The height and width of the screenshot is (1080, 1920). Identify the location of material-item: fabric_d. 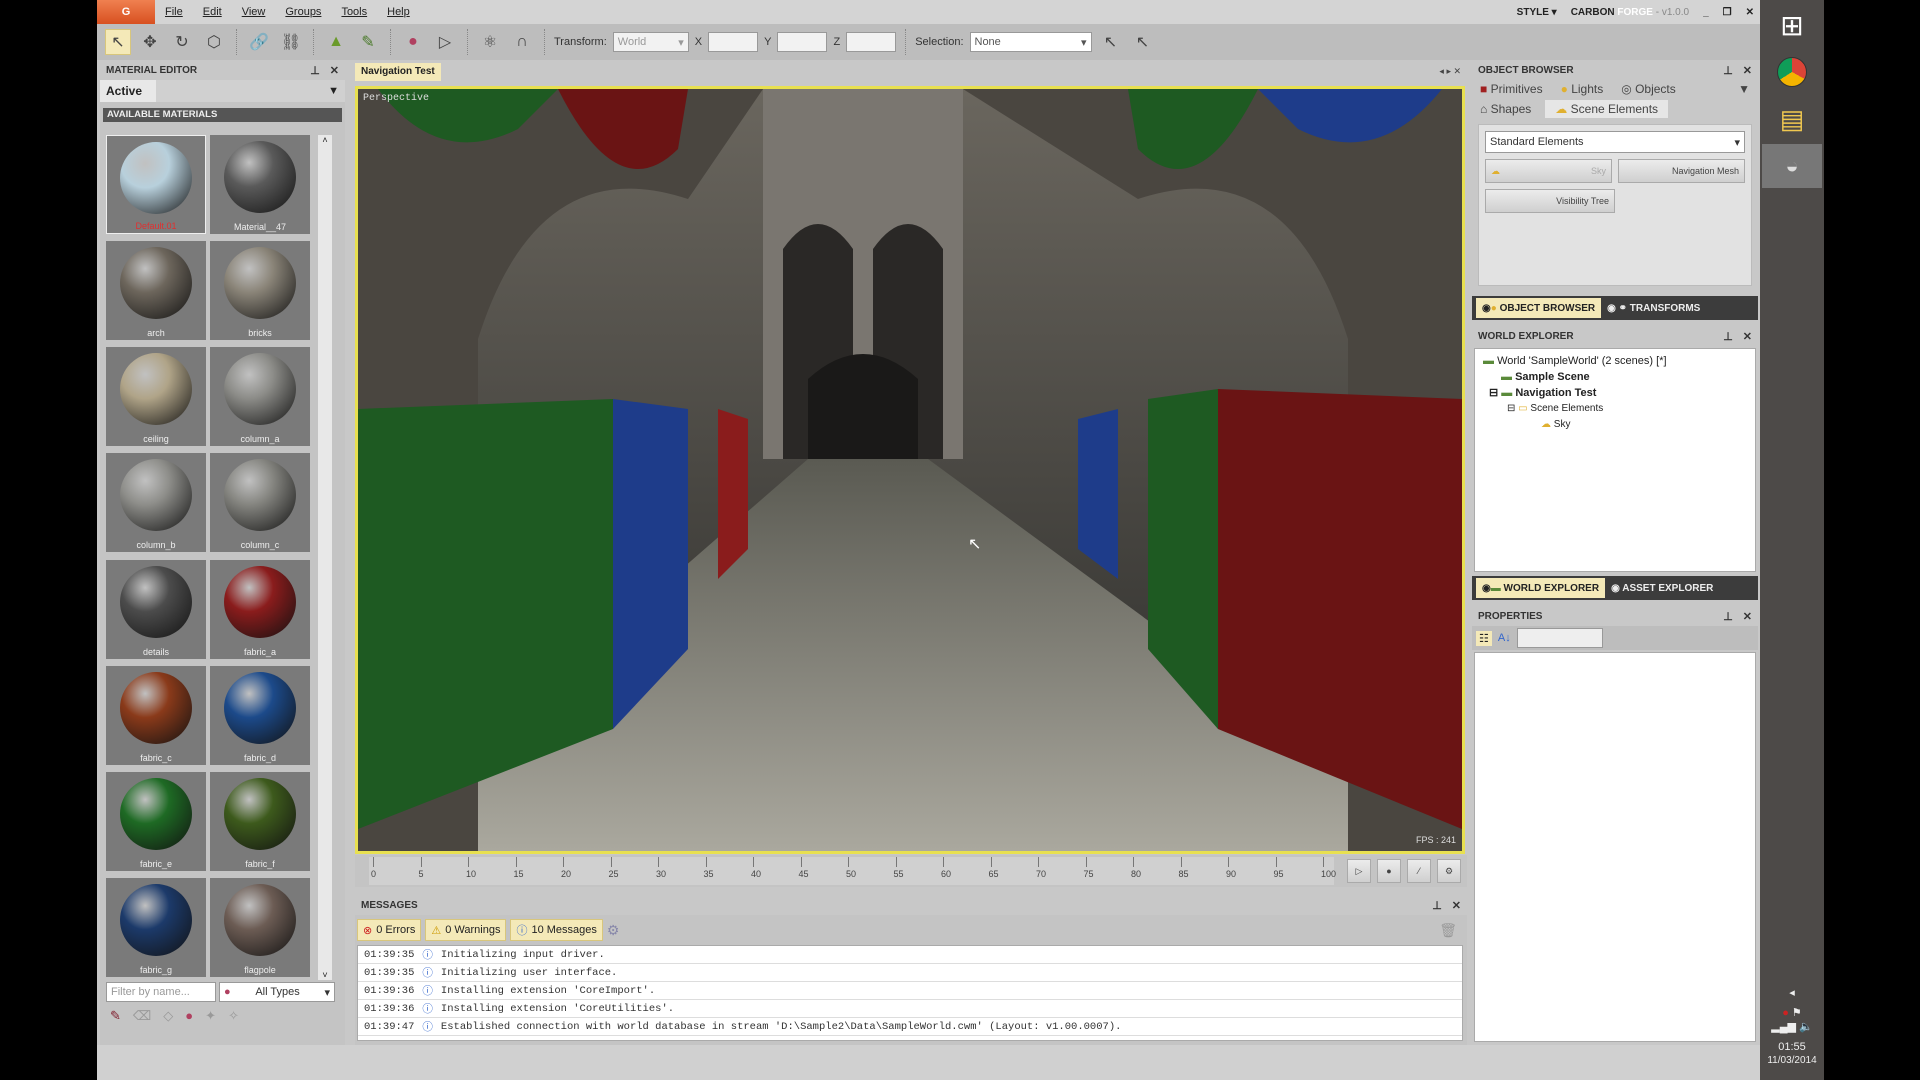
(260, 715).